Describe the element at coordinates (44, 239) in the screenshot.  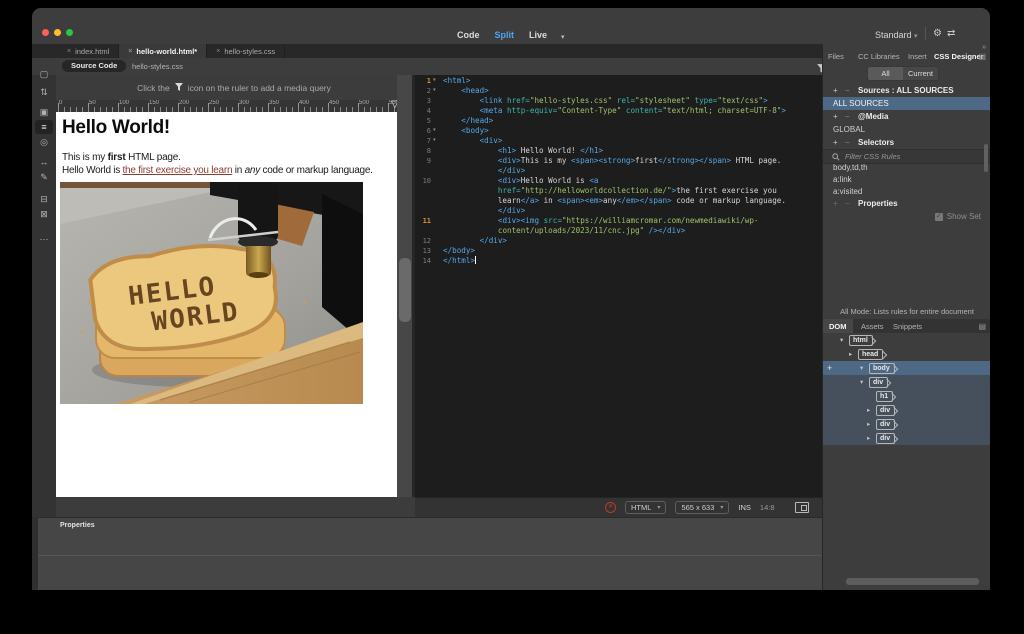
I see `more-options-icon: ⋯` at that location.